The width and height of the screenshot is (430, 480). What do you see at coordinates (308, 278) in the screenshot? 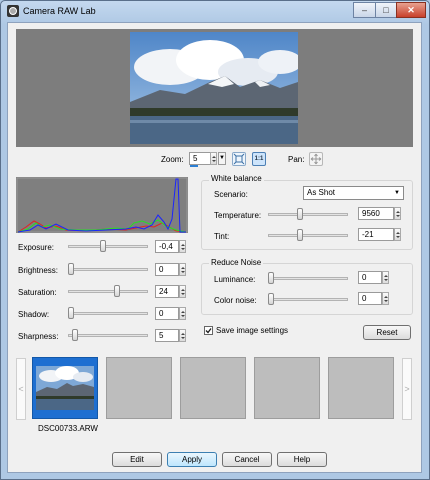
I see `luminance-slider-track` at bounding box center [308, 278].